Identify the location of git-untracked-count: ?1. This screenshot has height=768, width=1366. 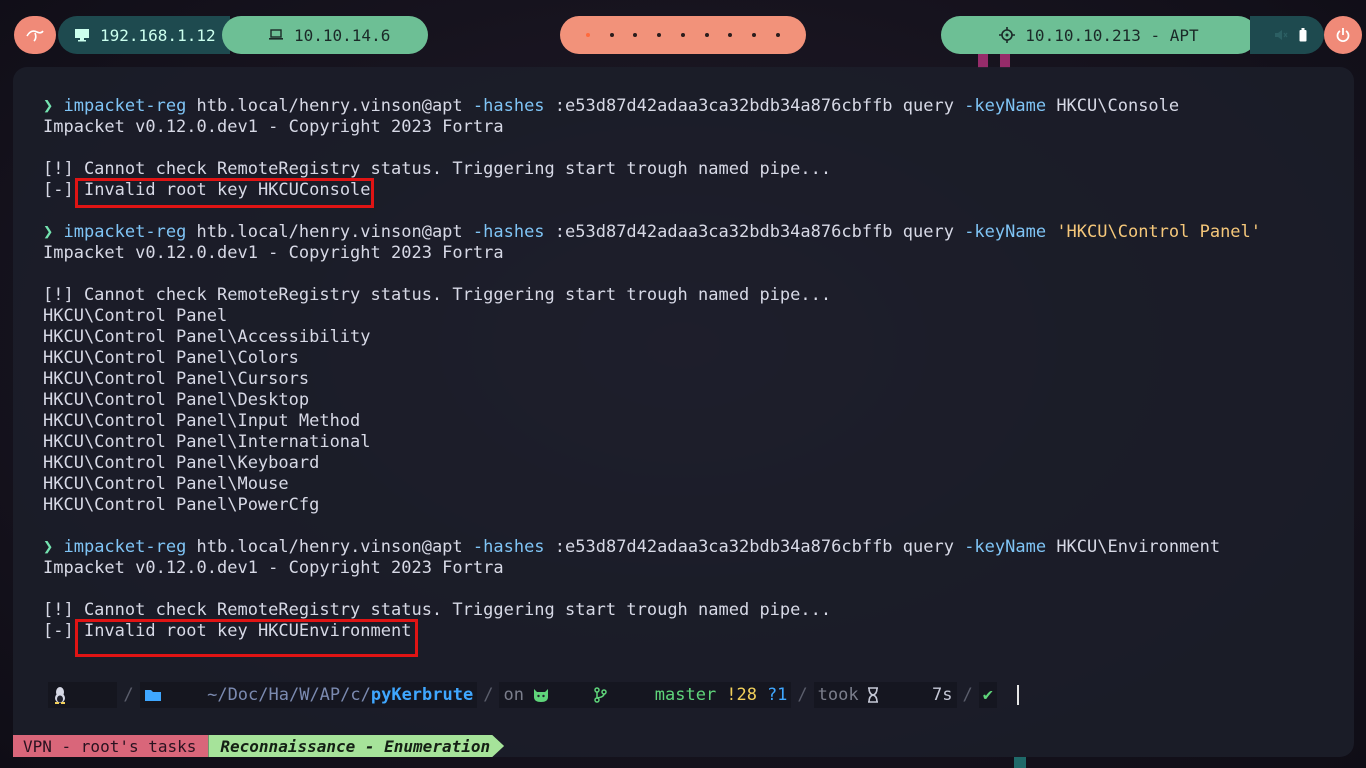
(777, 695).